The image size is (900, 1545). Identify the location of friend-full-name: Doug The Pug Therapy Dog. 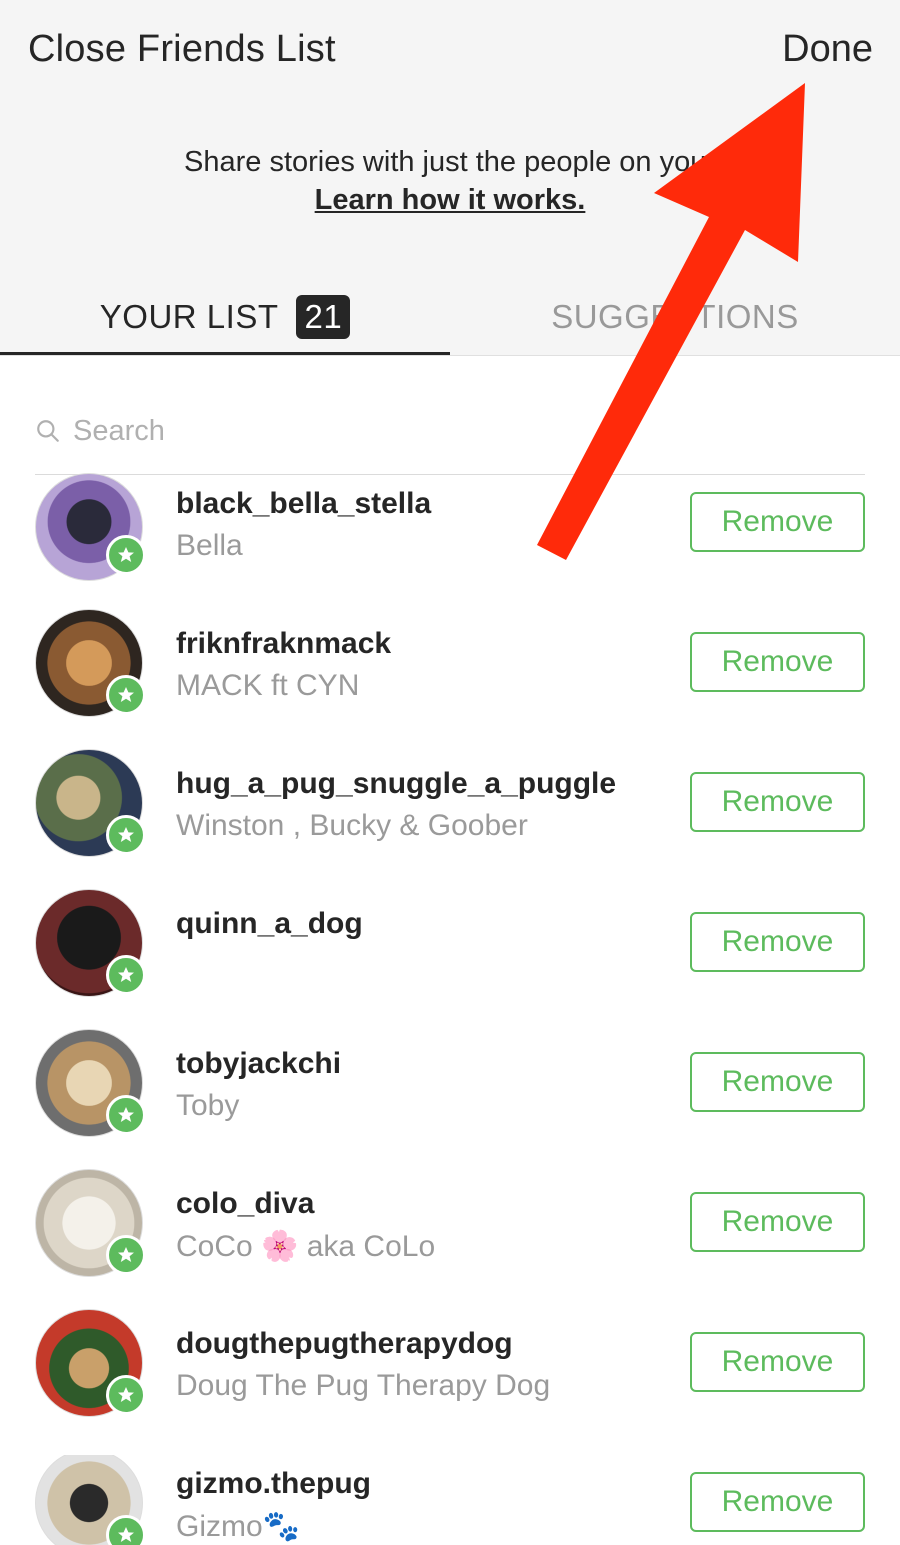
(363, 1385).